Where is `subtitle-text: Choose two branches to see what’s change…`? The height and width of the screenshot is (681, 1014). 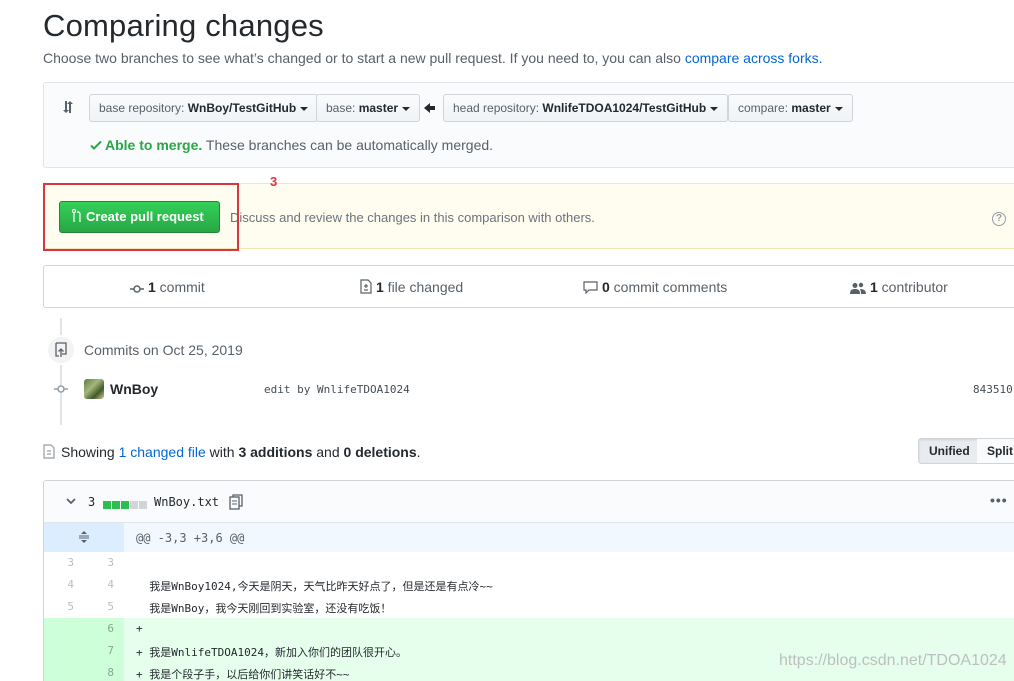
subtitle-text: Choose two branches to see what’s change… is located at coordinates (364, 58).